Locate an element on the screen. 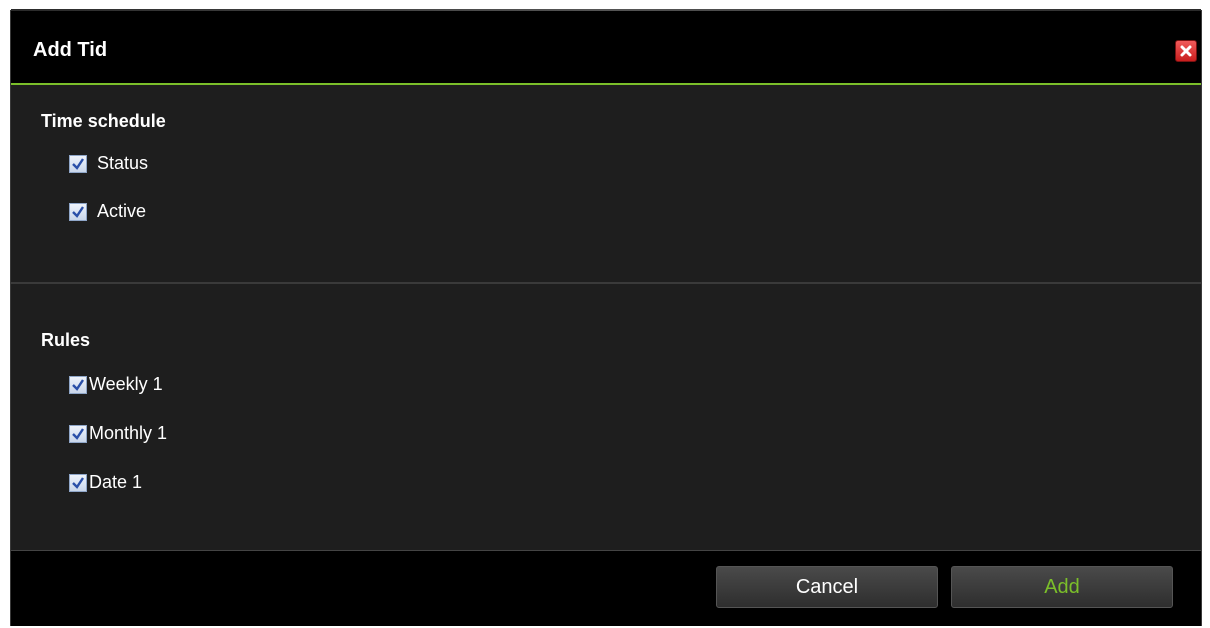  monthly-1-checkbox is located at coordinates (78, 433).